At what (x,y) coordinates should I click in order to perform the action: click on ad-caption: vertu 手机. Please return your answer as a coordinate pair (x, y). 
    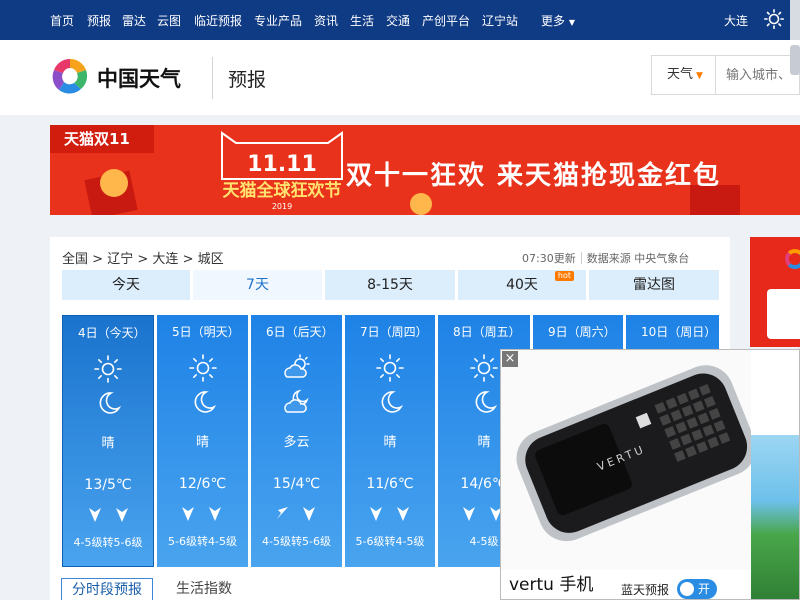
    Looking at the image, I should click on (551, 585).